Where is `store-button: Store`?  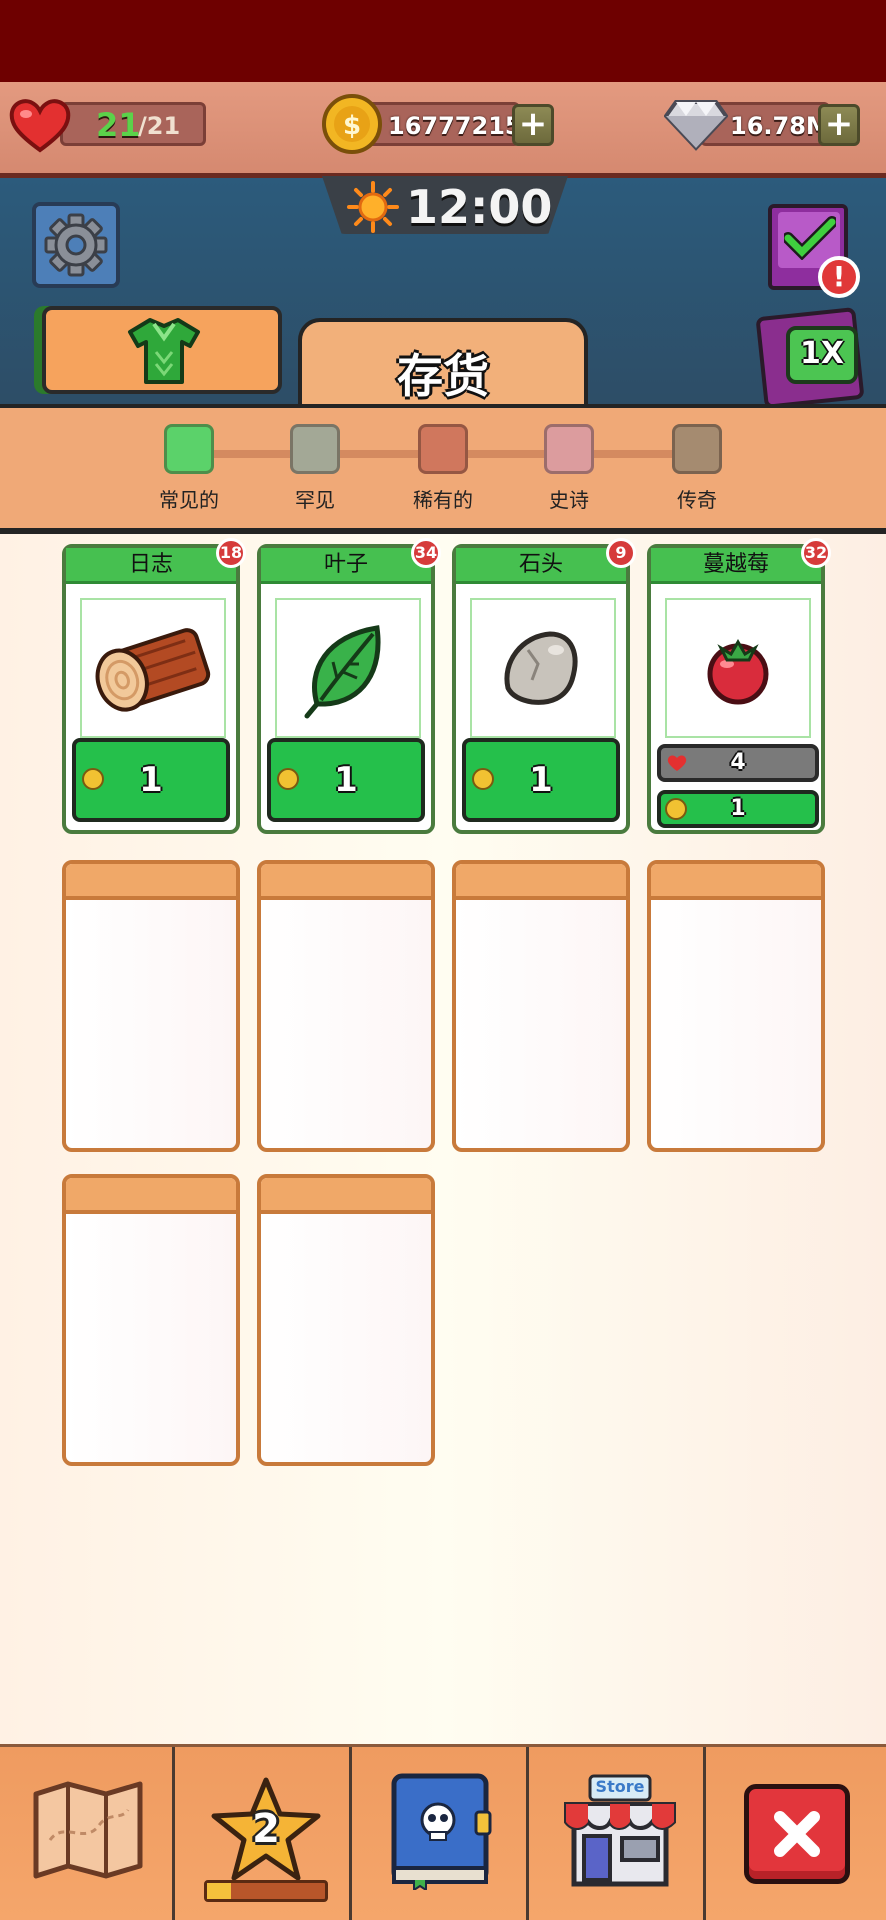 store-button: Store is located at coordinates (620, 1832).